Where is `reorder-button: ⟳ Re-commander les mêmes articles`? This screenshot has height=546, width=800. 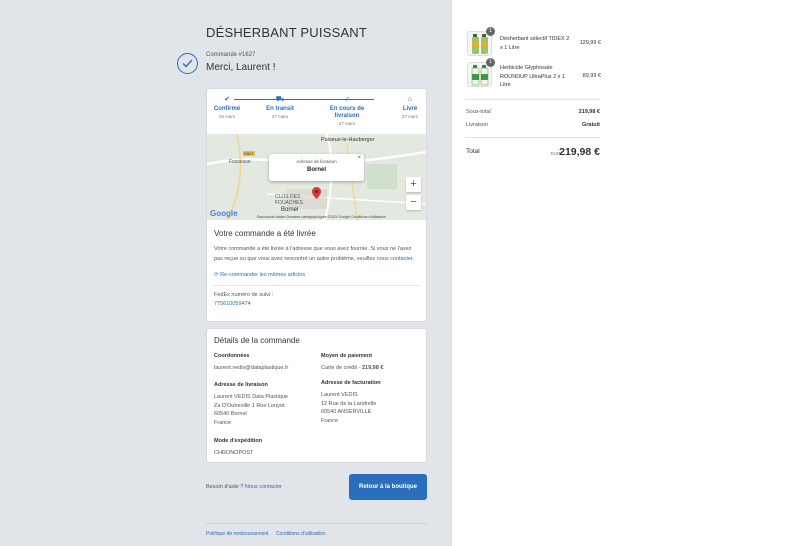
reorder-button: ⟳ Re-commander les mêmes articles is located at coordinates (317, 275).